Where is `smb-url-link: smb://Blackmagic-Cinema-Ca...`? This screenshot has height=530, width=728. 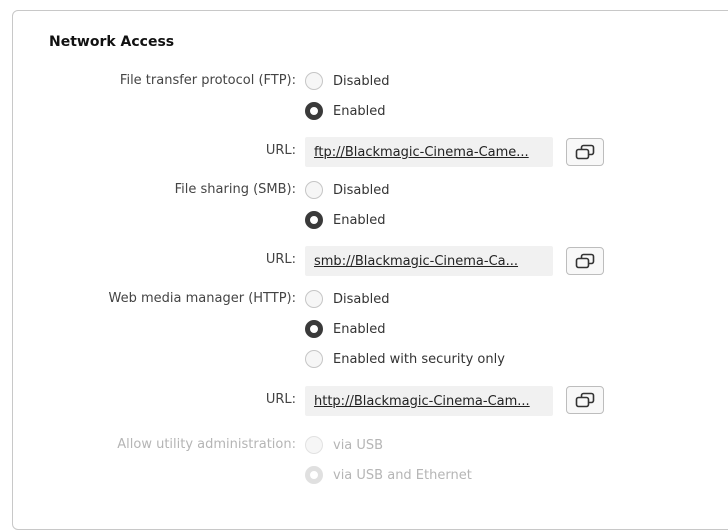
smb-url-link: smb://Blackmagic-Cinema-Ca... is located at coordinates (429, 261).